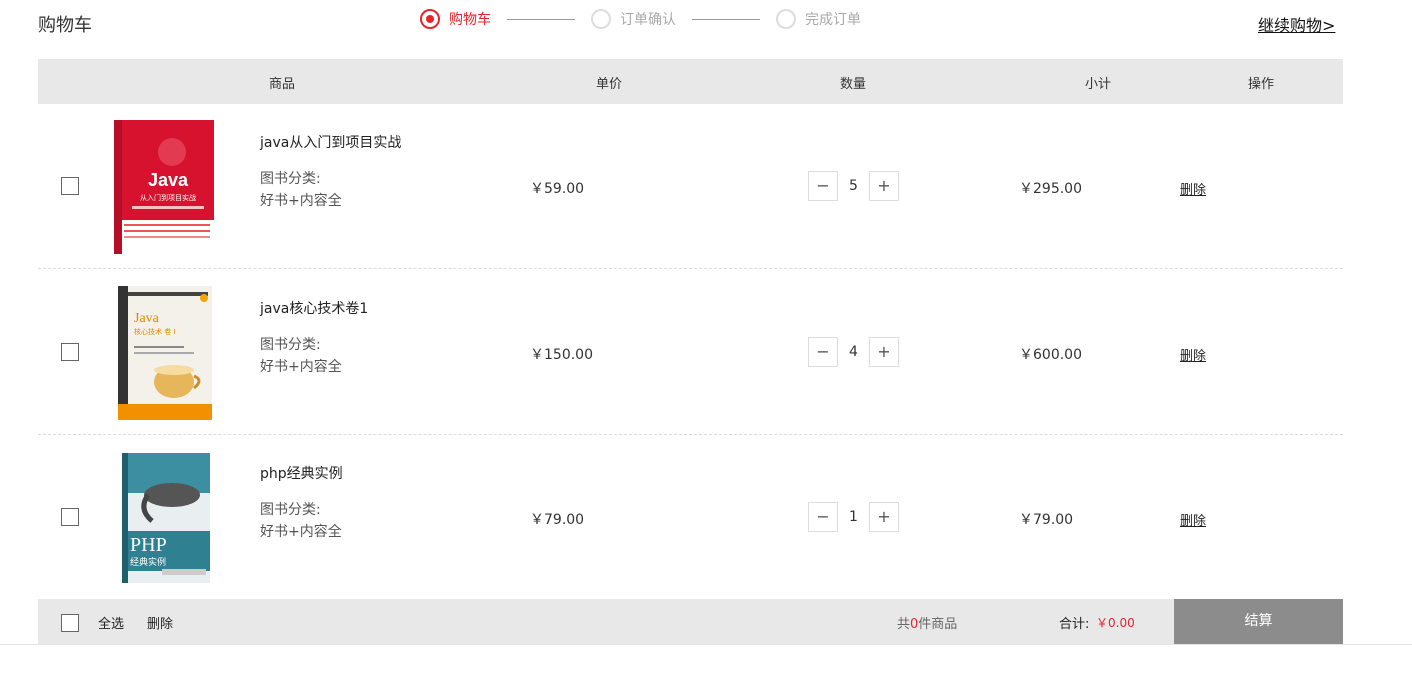 This screenshot has width=1412, height=677. Describe the element at coordinates (853, 517) in the screenshot. I see `quantity-value: 1` at that location.